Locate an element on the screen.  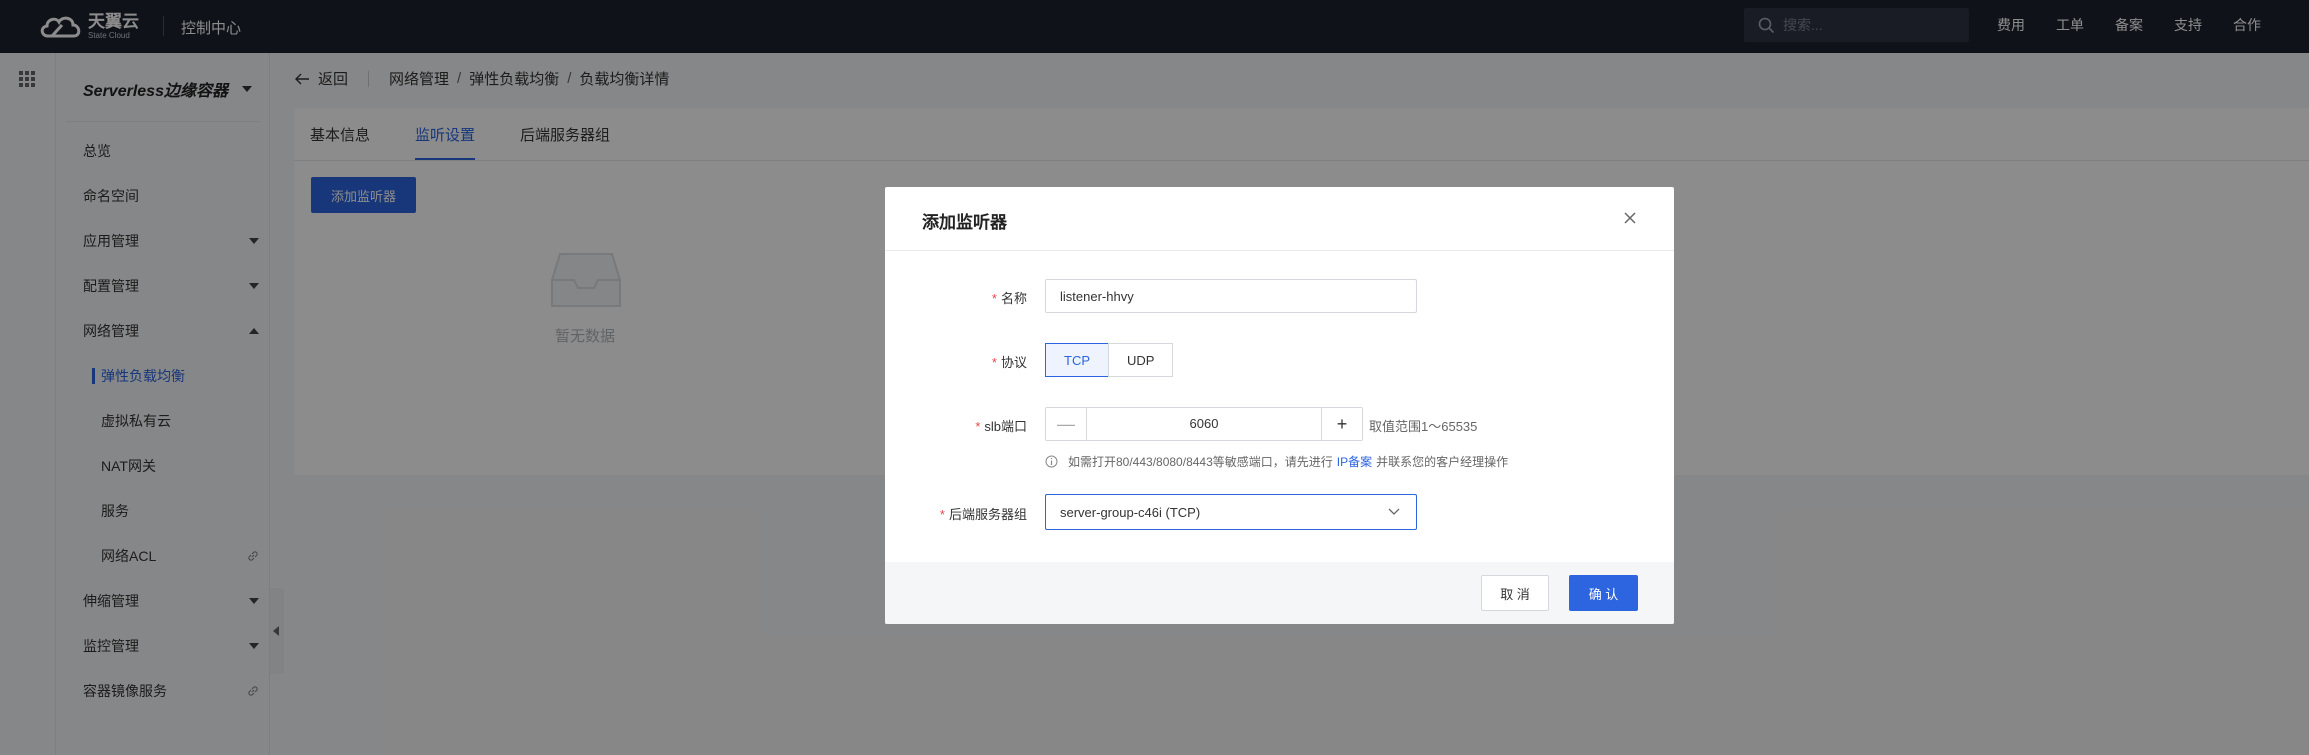
protocol-label-text: 协议 is located at coordinates (1013, 362).